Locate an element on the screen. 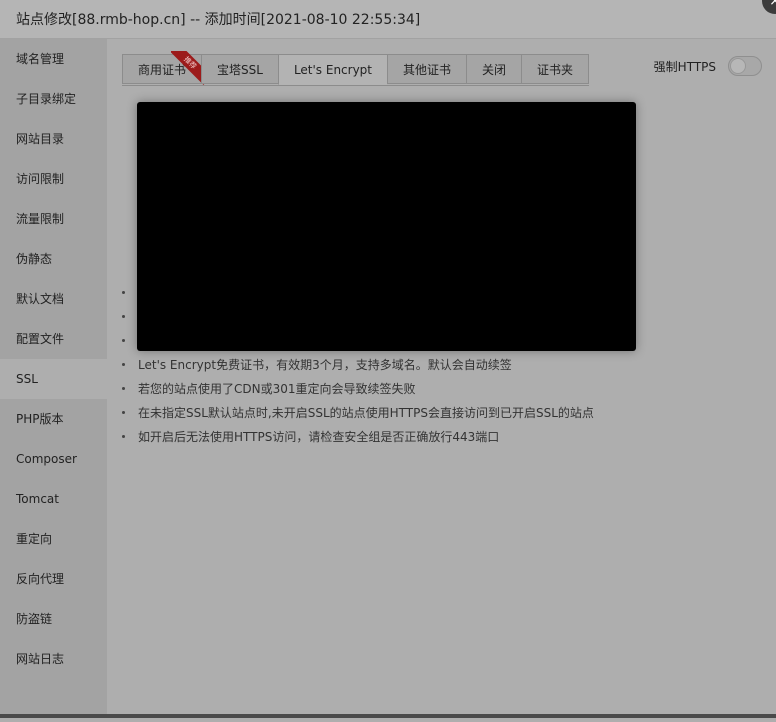 The image size is (776, 722). sidebar-item-reverse-proxy: 反向代理 is located at coordinates (53, 579).